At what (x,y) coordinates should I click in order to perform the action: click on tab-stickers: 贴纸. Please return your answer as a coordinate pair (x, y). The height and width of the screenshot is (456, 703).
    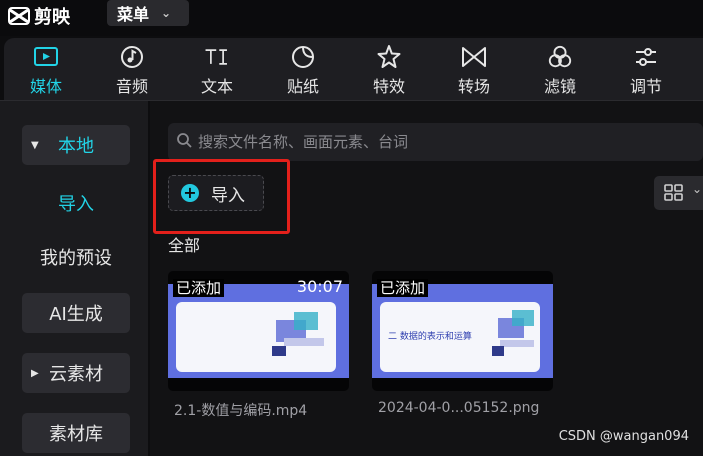
    Looking at the image, I should click on (303, 69).